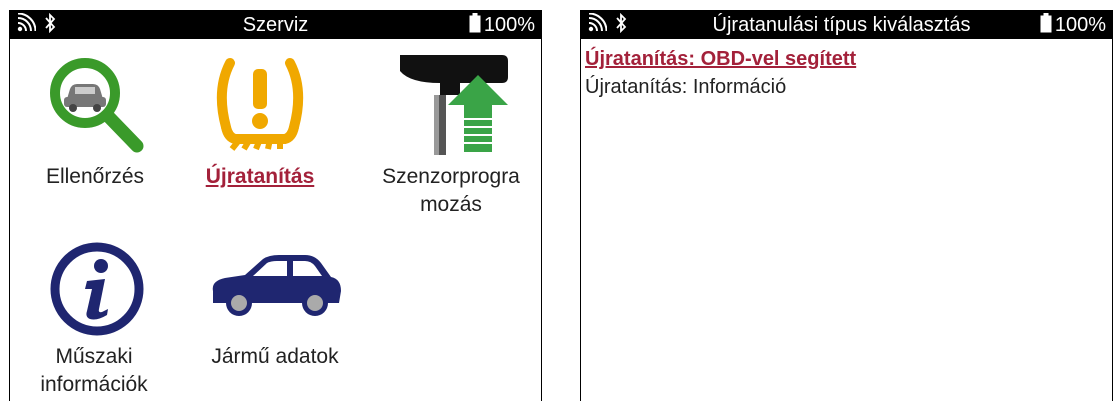  What do you see at coordinates (95, 103) in the screenshot?
I see `magnifier-car-icon` at bounding box center [95, 103].